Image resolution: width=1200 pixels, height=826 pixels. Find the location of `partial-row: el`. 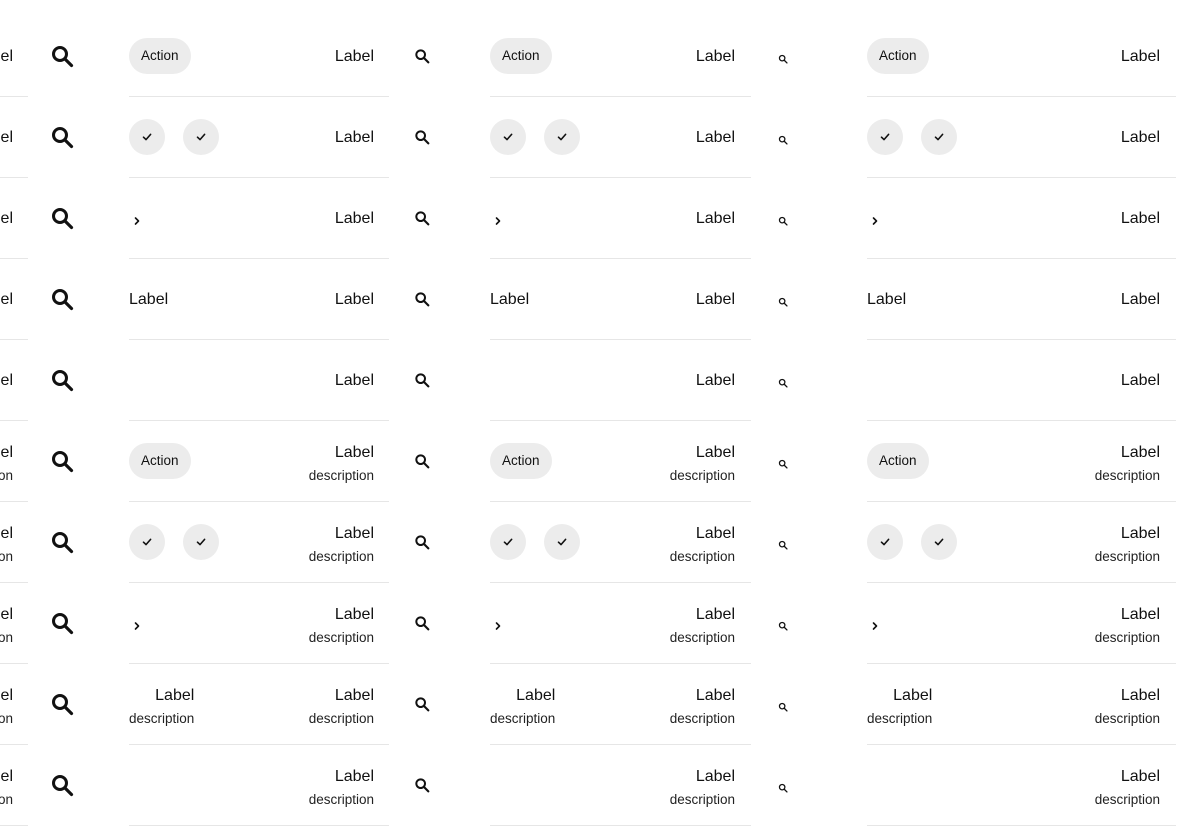

partial-row: el is located at coordinates (14, 137).